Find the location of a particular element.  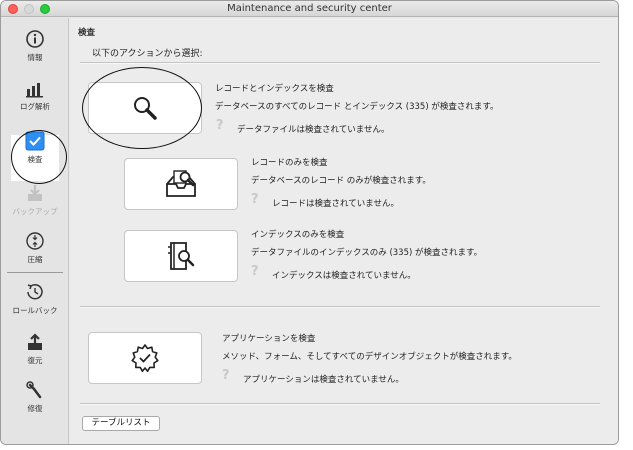

verify-application-button is located at coordinates (145, 358).